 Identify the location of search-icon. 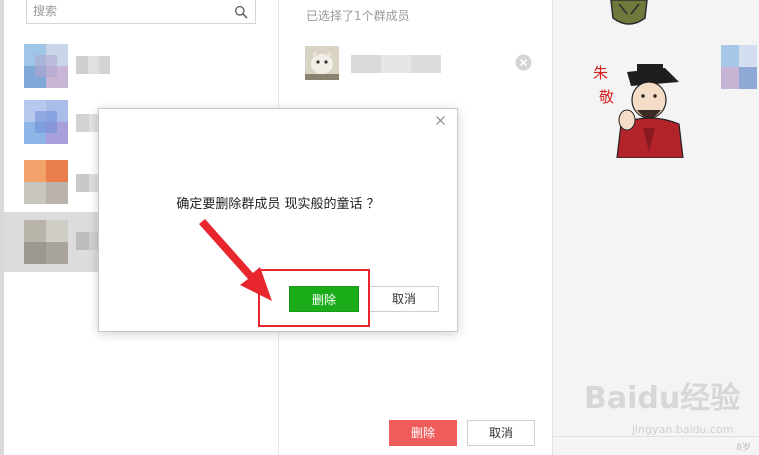
(241, 12).